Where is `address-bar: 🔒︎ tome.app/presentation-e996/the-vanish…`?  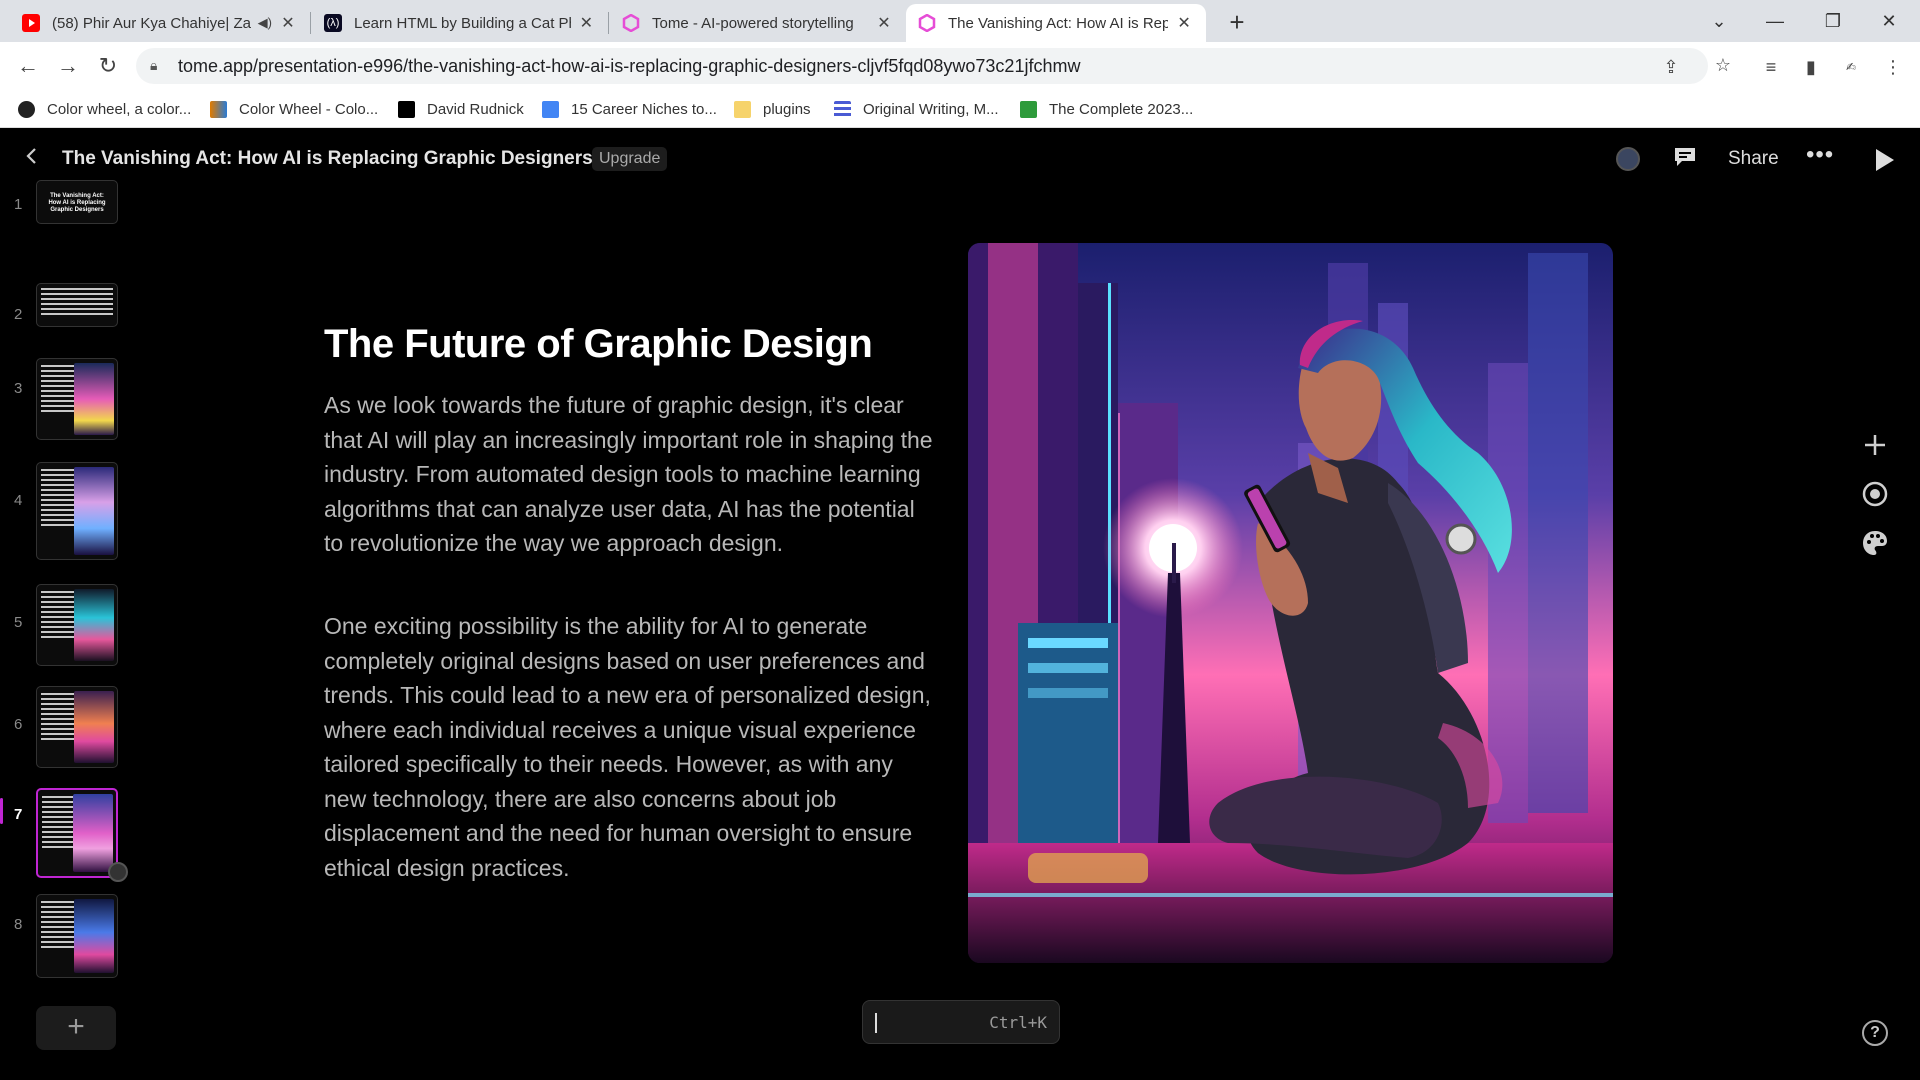
address-bar: 🔒︎ tome.app/presentation-e996/the-vanish… is located at coordinates (922, 66).